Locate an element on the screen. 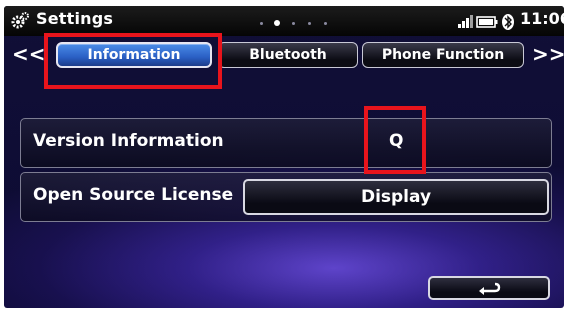 Image resolution: width=568 pixels, height=312 pixels. signal-icon is located at coordinates (465, 21).